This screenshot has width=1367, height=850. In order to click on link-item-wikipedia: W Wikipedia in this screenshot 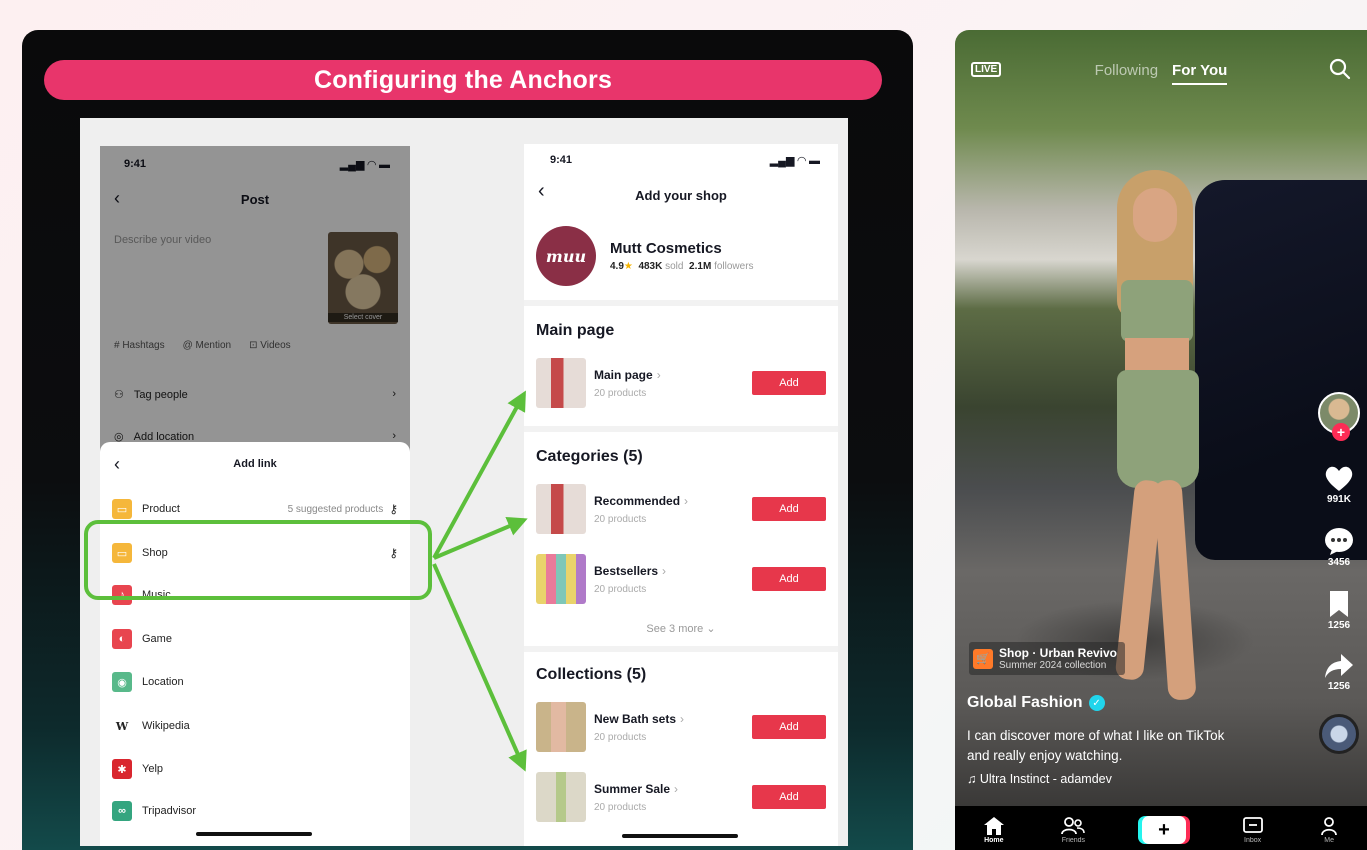, I will do `click(255, 726)`.